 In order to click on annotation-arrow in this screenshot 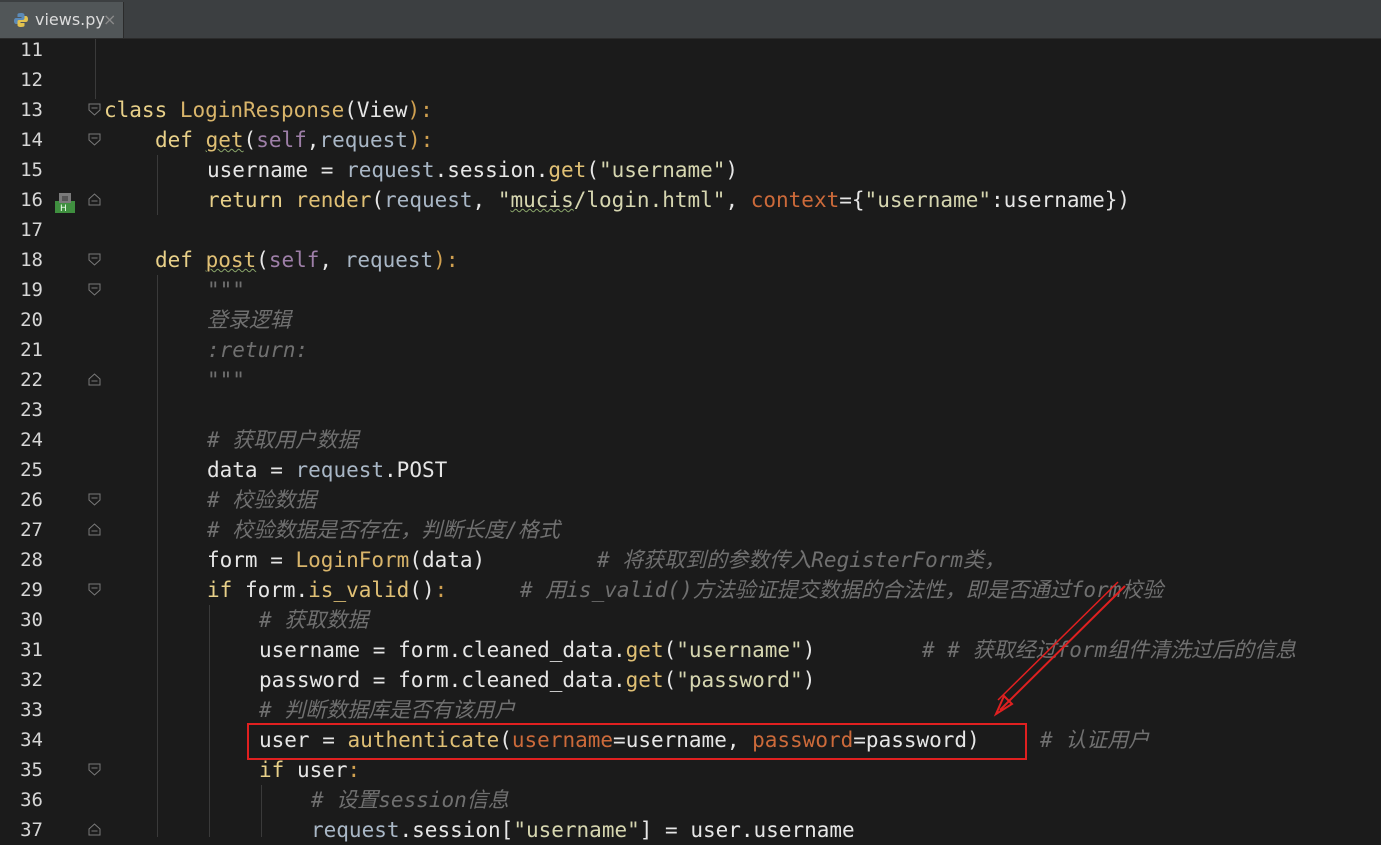, I will do `click(1059, 649)`.